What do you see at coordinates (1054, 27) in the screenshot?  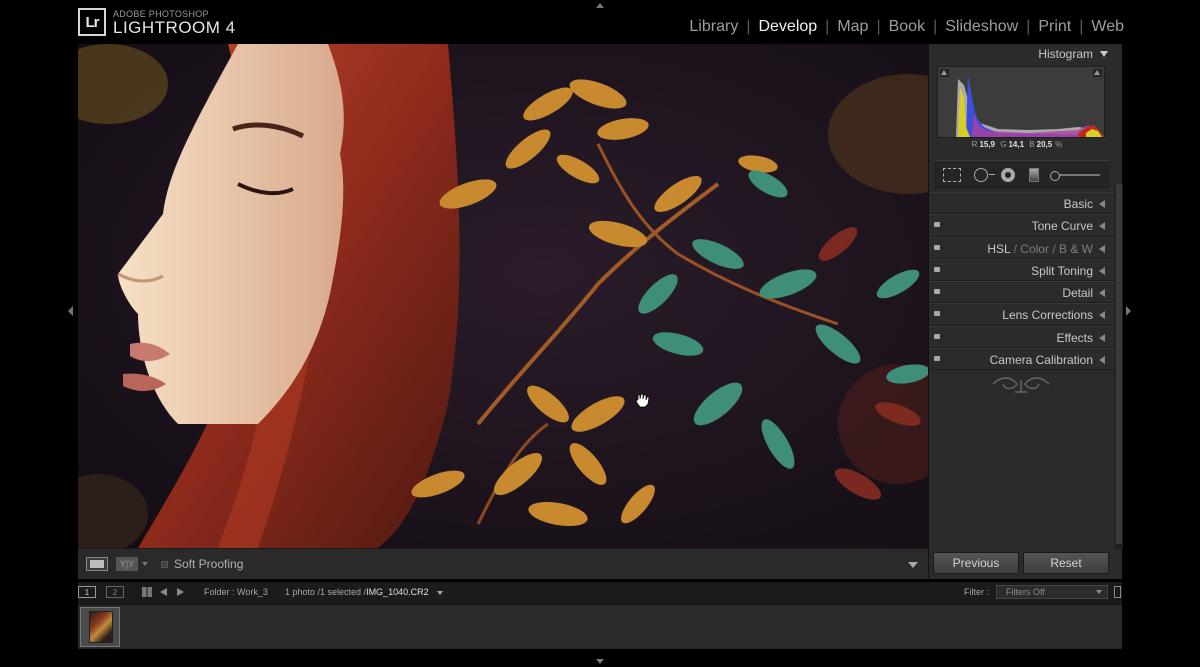 I see `module-print: Print` at bounding box center [1054, 27].